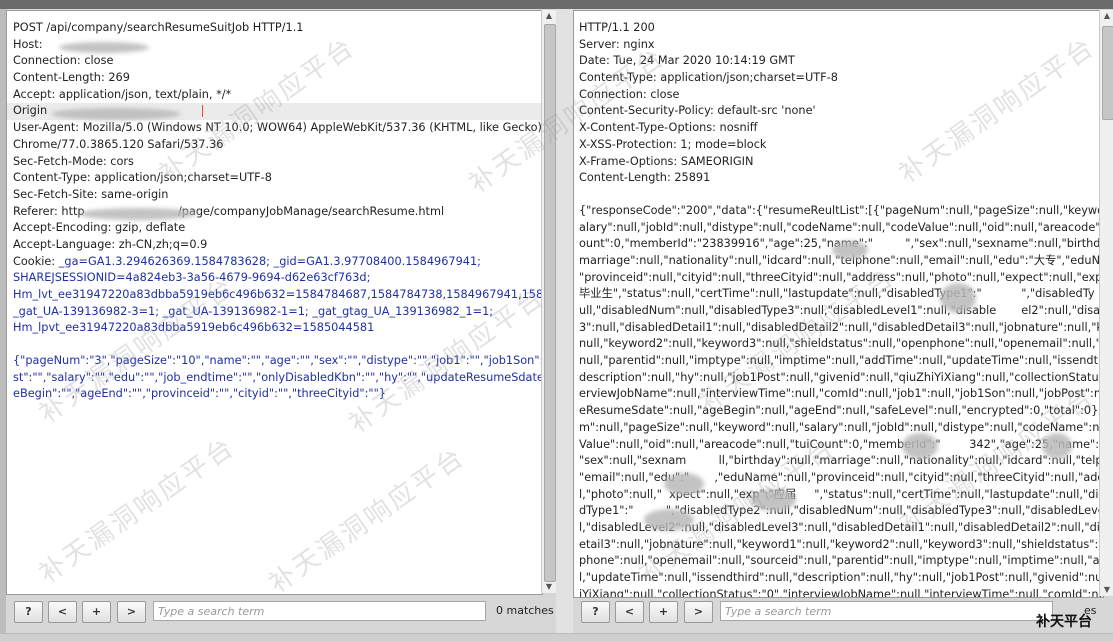 This screenshot has width=1113, height=641. What do you see at coordinates (673, 144) in the screenshot?
I see `x-xss-protection-header: X-XSS-Protection: 1; mode=block` at bounding box center [673, 144].